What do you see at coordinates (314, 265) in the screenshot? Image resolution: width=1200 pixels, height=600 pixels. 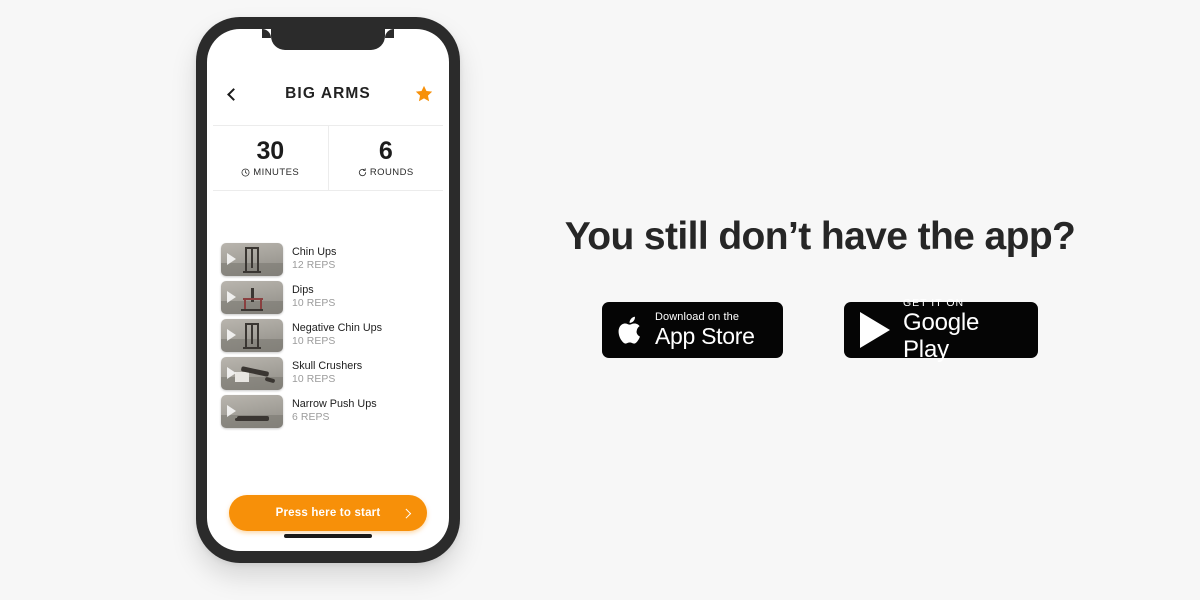 I see `exercise-reps: 12 REPS` at bounding box center [314, 265].